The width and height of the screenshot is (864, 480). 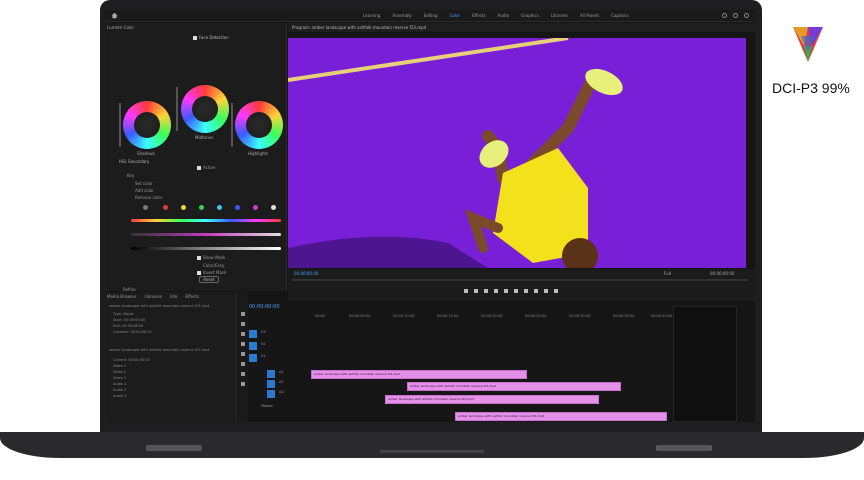 What do you see at coordinates (147, 125) in the screenshot?
I see `shadows-color-wheel` at bounding box center [147, 125].